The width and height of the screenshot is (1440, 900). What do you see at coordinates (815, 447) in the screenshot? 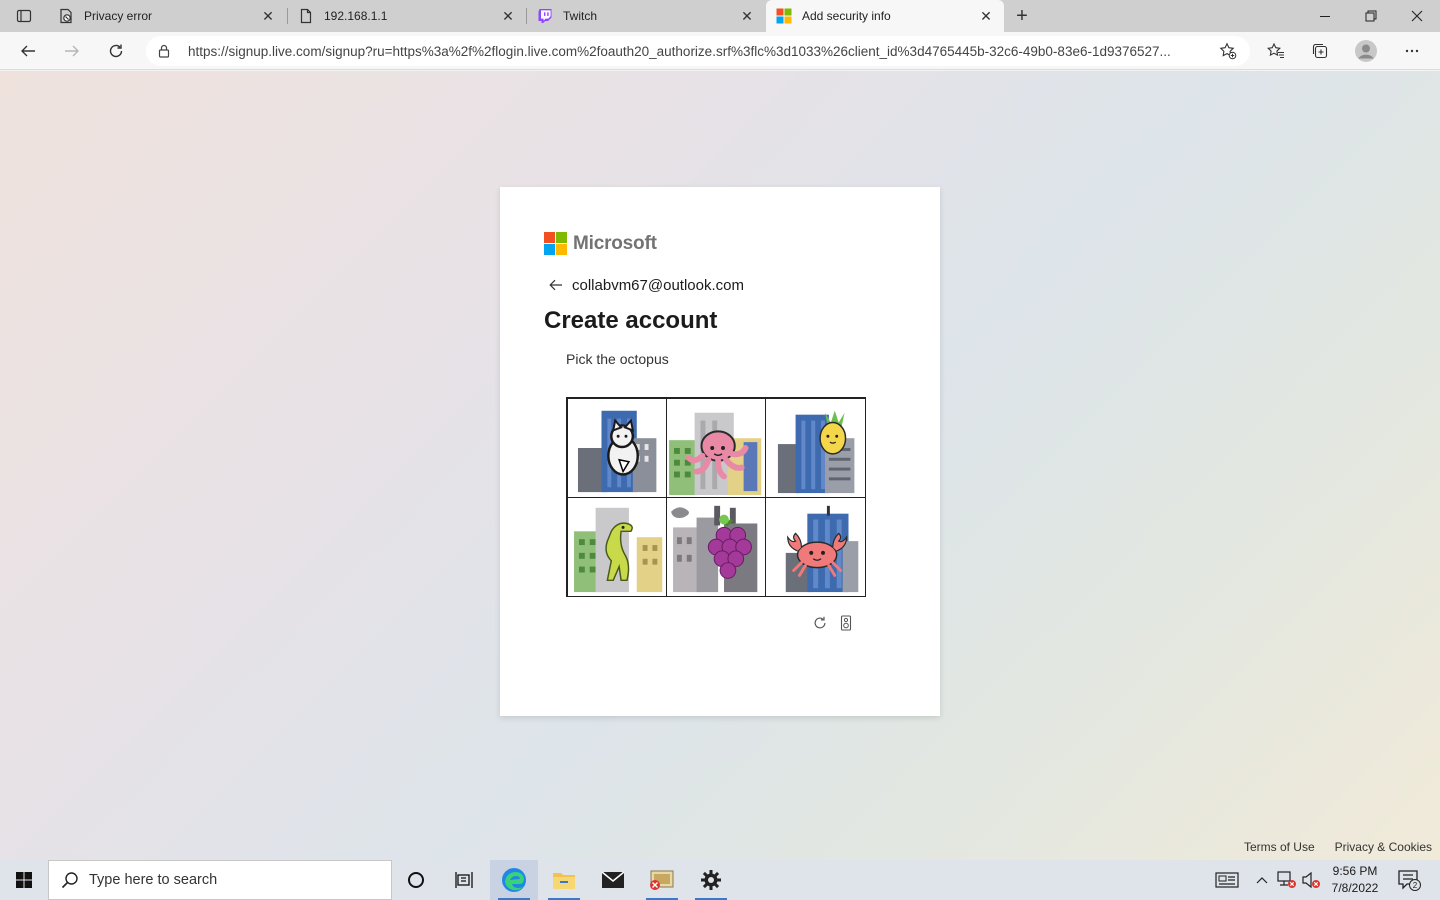
I see `puzzle-tile-pineapple` at bounding box center [815, 447].